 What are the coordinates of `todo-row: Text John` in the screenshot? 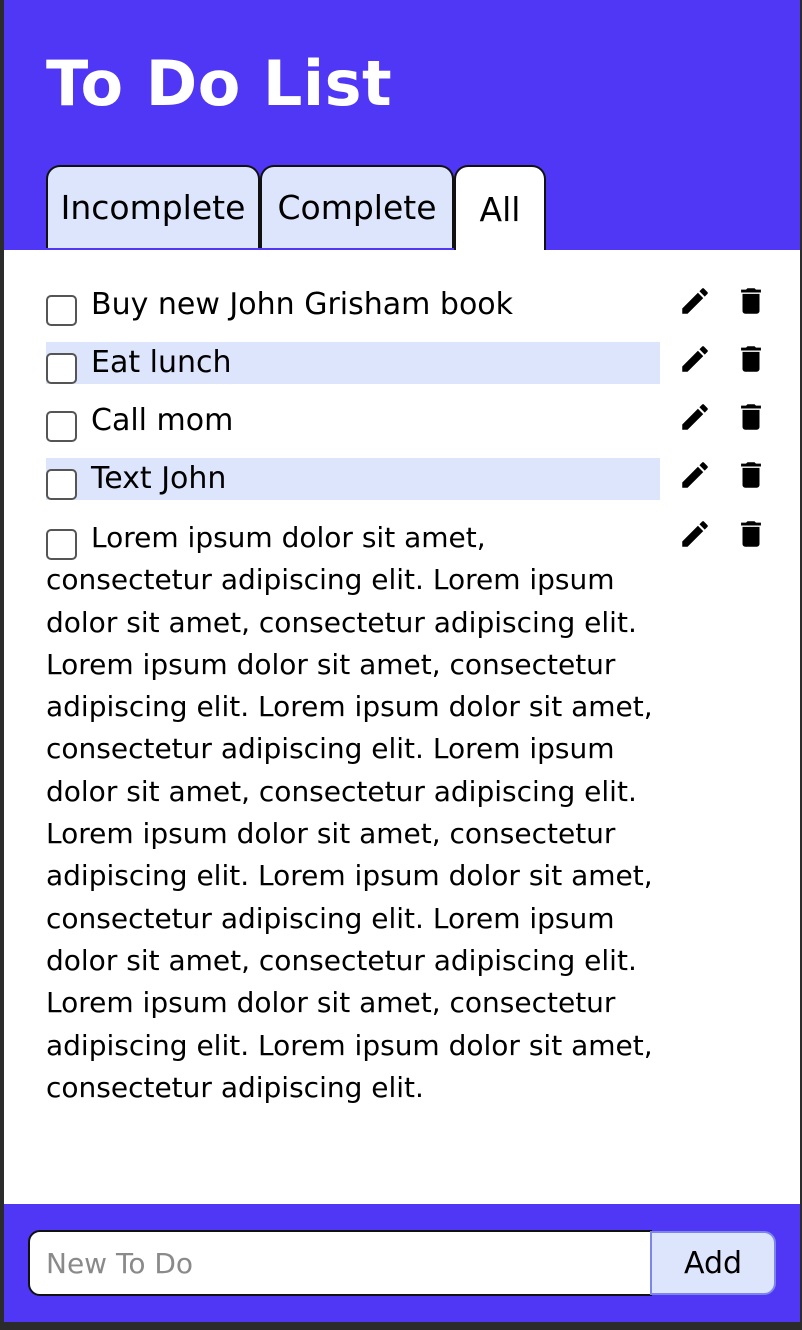 It's located at (353, 479).